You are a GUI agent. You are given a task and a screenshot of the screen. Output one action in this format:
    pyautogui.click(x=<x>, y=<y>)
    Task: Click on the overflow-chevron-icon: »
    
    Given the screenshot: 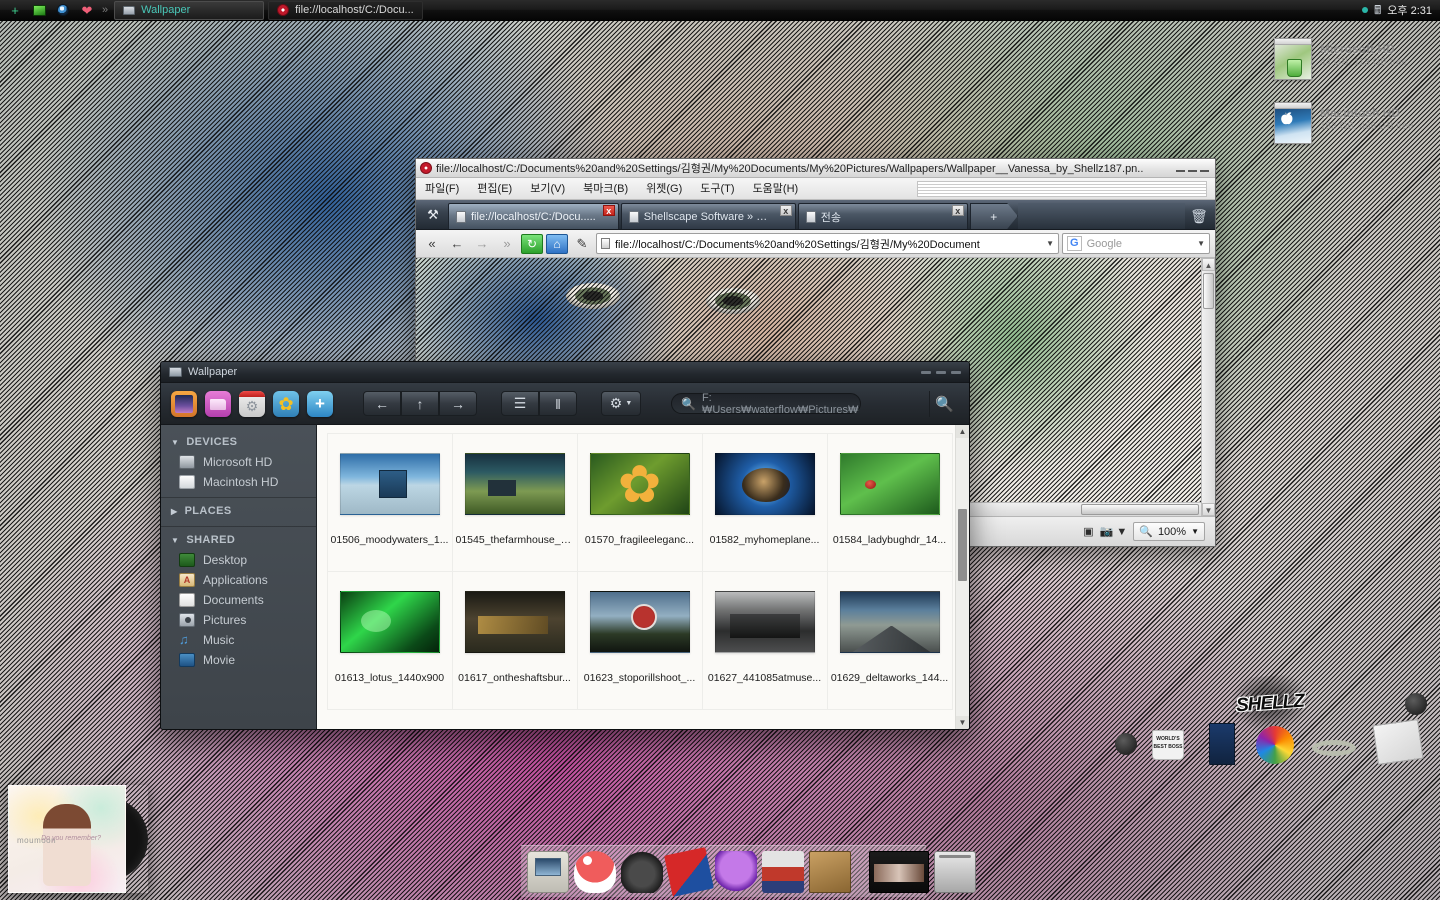 What is the action you would take?
    pyautogui.click(x=105, y=10)
    